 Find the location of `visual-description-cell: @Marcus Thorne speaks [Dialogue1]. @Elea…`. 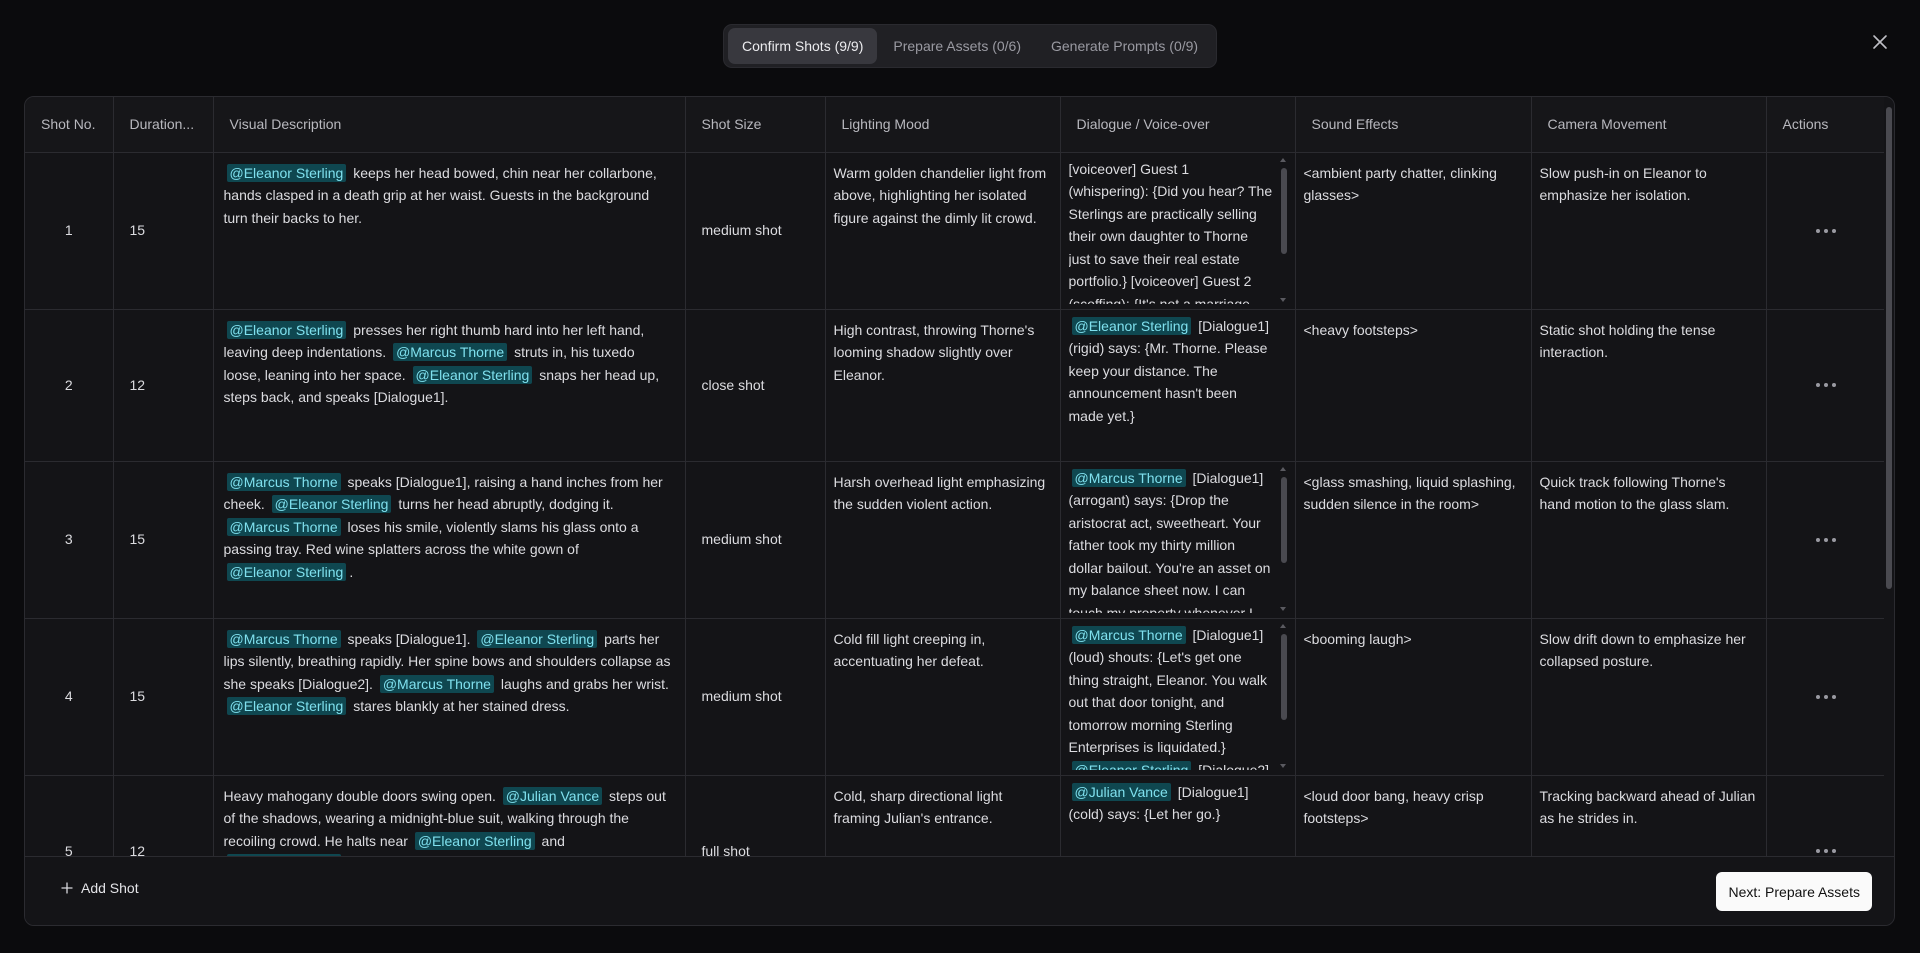

visual-description-cell: @Marcus Thorne speaks [Dialogue1]. @Elea… is located at coordinates (449, 697).